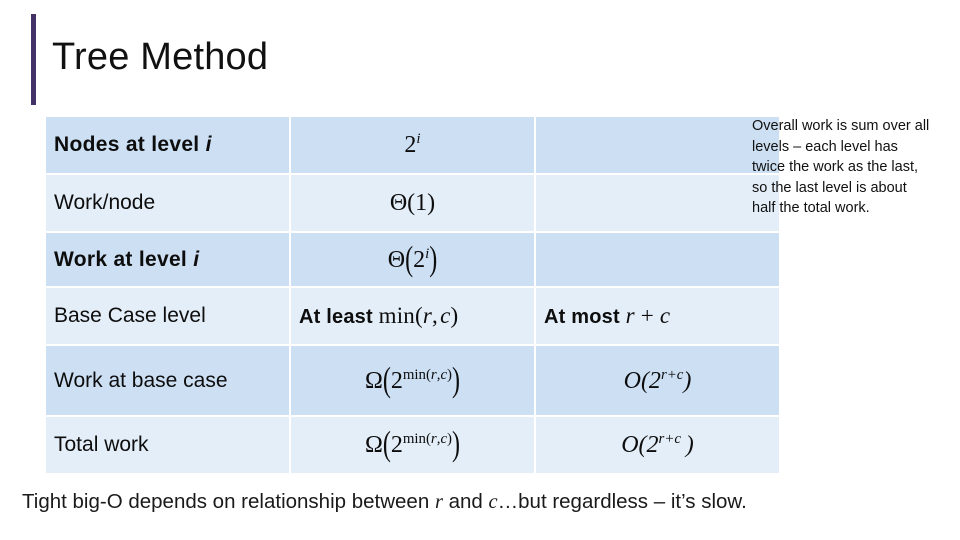 The height and width of the screenshot is (540, 960). I want to click on table-cell-formula-middle: Θ(1), so click(413, 204).